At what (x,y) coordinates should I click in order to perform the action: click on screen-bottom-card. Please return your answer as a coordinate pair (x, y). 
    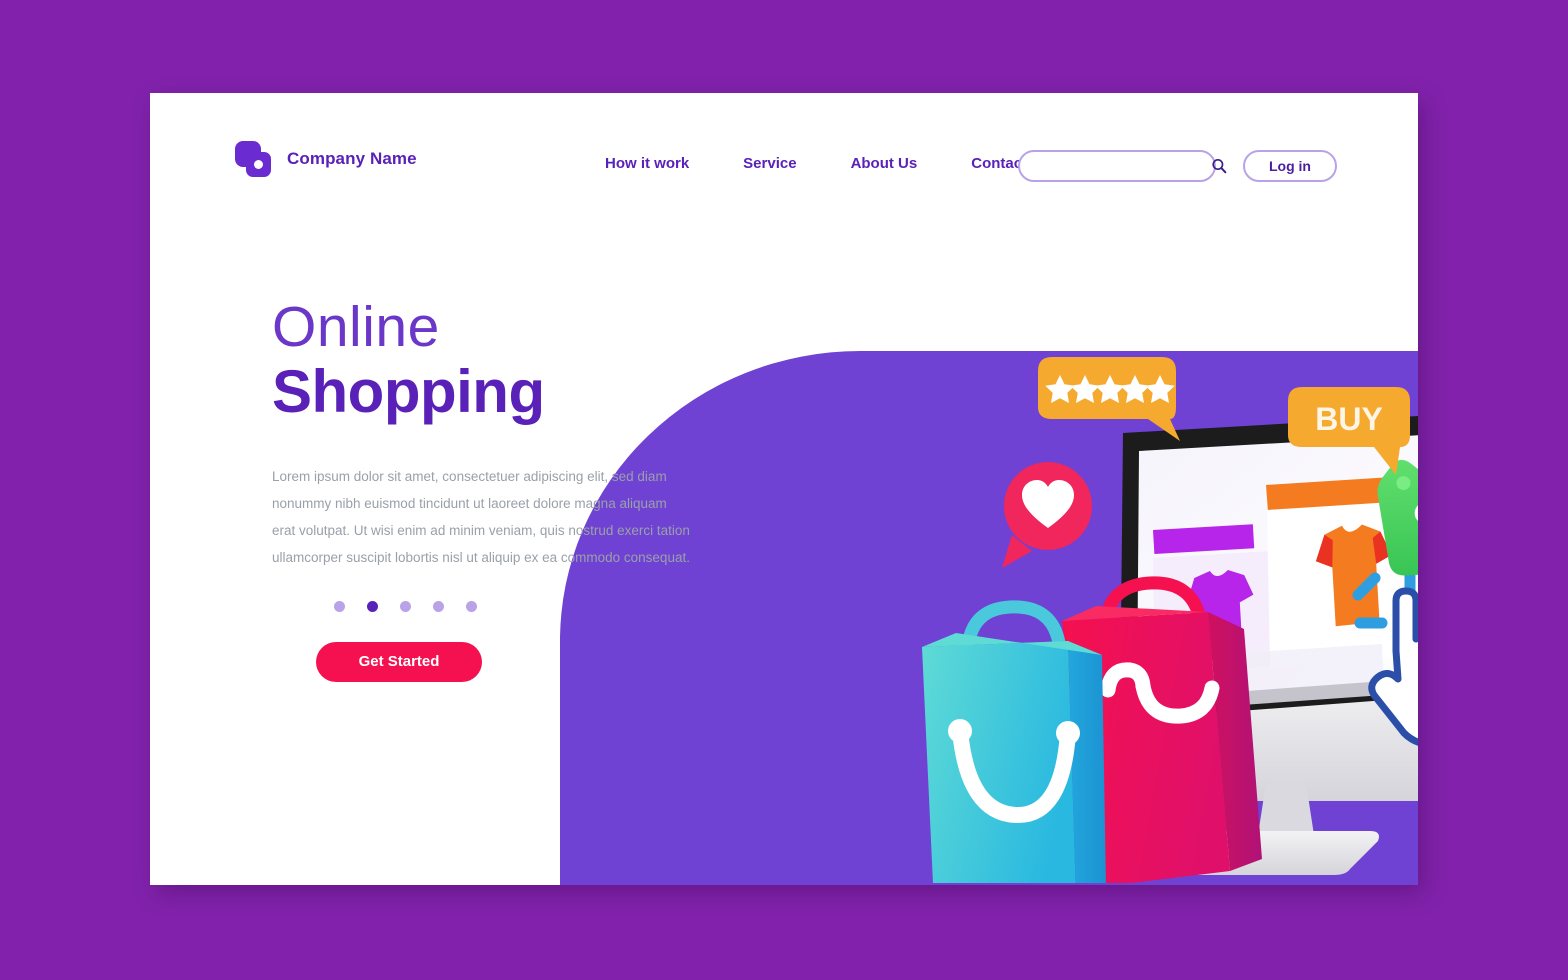
    Looking at the image, I should click on (1312, 674).